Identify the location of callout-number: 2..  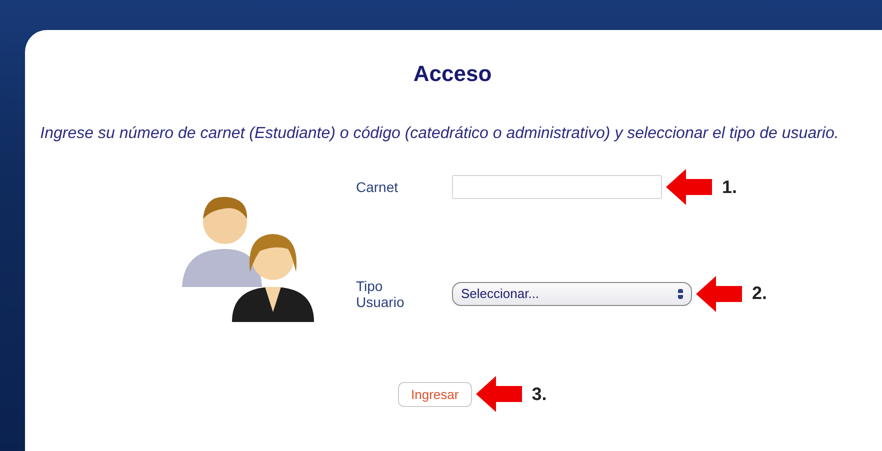
(760, 293).